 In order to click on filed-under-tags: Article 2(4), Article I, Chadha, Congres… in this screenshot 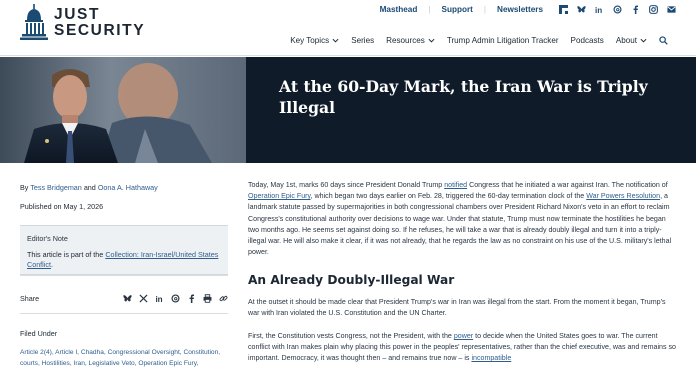, I will do `click(124, 358)`.